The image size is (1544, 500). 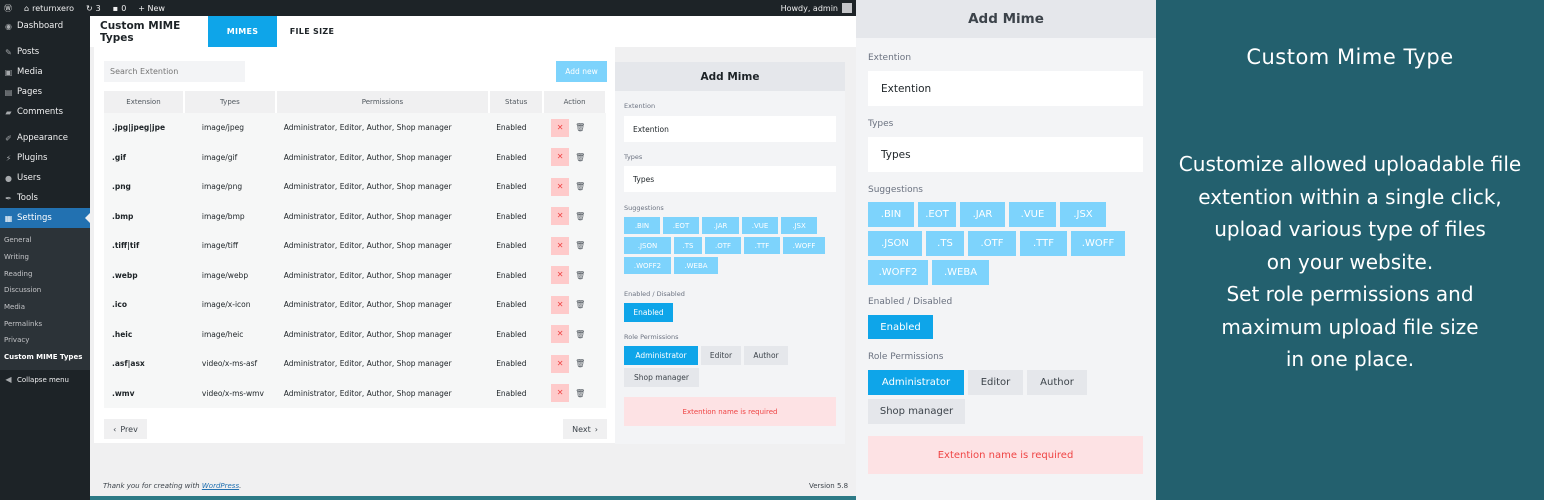 What do you see at coordinates (144, 305) in the screenshot?
I see `cell-extension: .ico` at bounding box center [144, 305].